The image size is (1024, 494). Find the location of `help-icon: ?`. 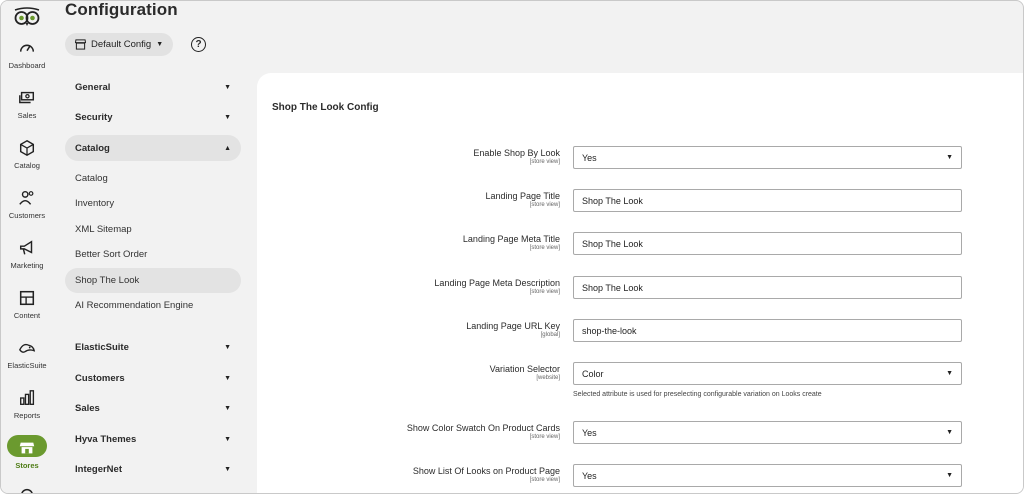

help-icon: ? is located at coordinates (198, 44).